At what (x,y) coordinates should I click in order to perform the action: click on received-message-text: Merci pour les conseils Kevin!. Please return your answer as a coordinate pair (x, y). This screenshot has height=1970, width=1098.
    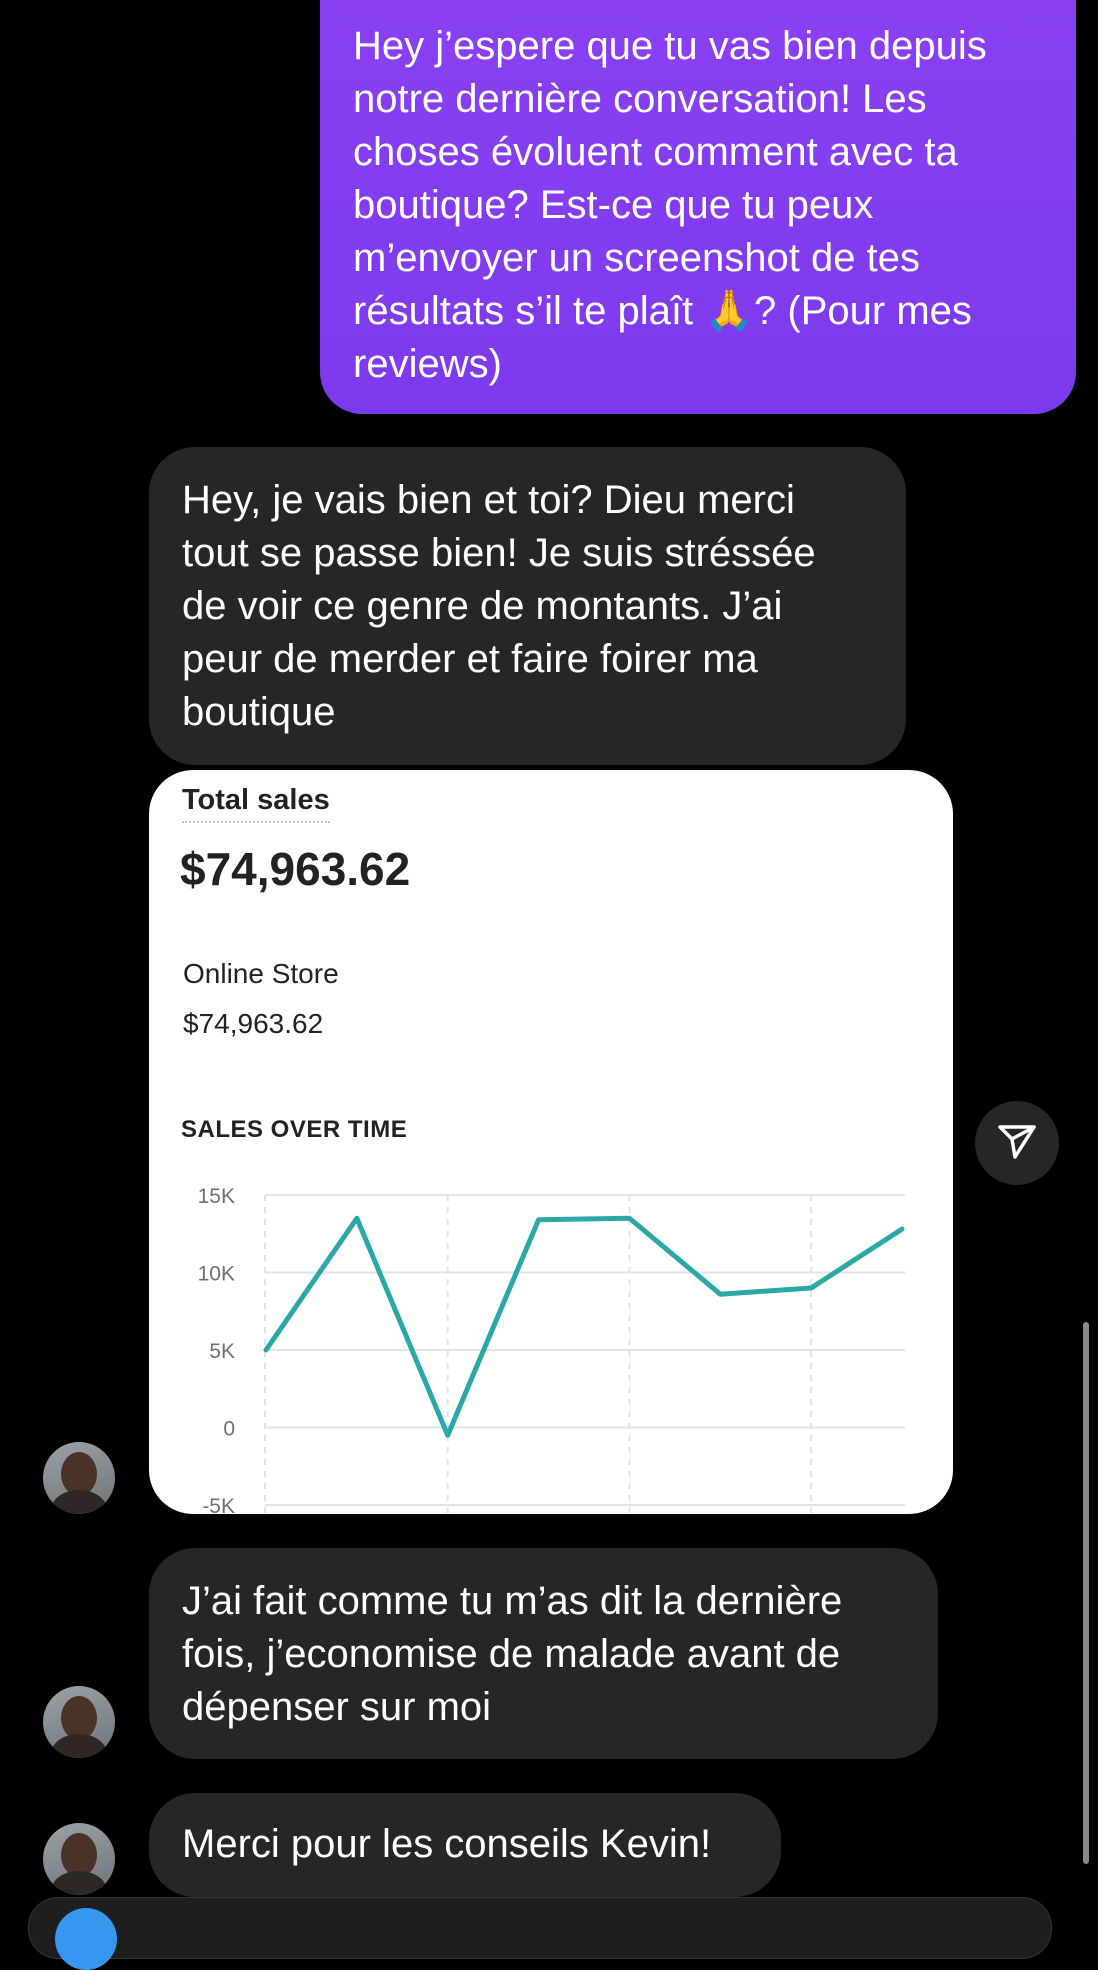
    Looking at the image, I should click on (465, 1844).